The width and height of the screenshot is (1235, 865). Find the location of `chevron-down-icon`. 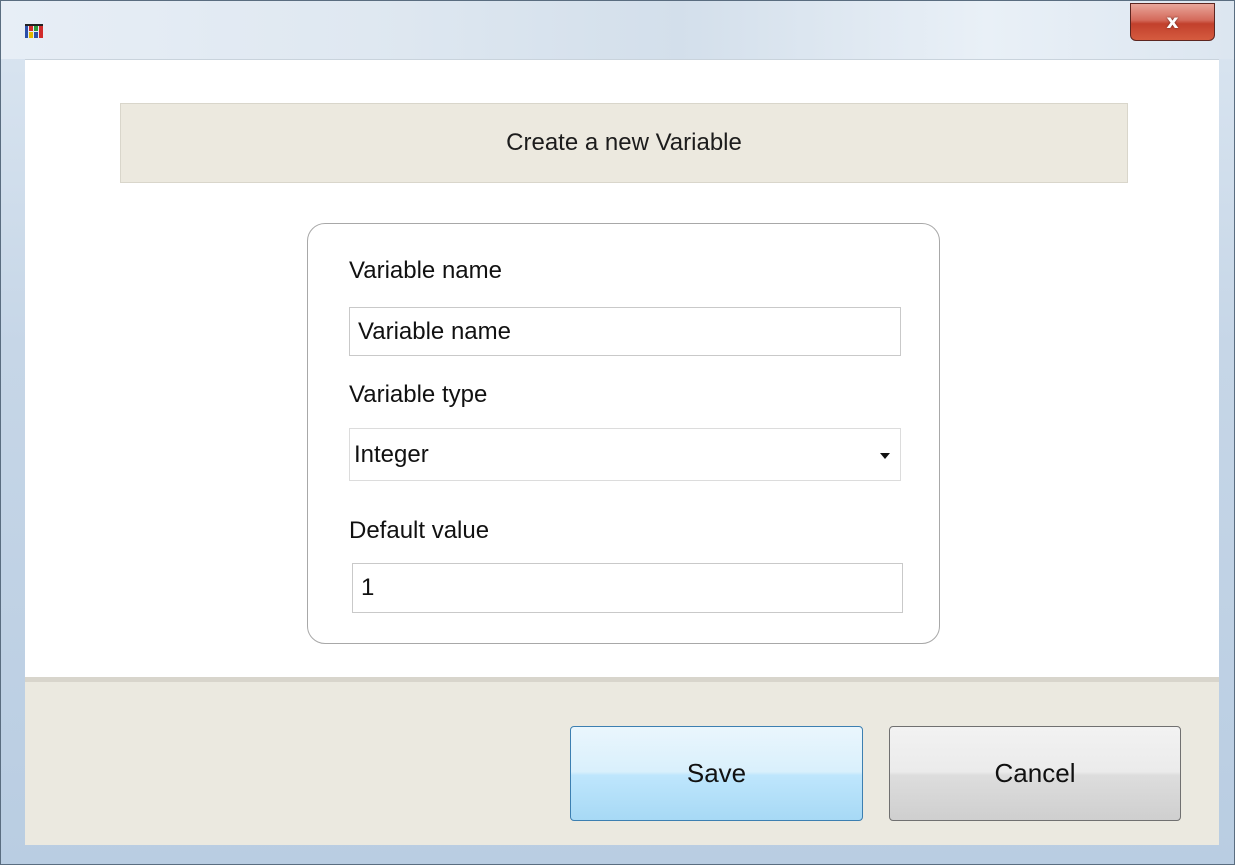

chevron-down-icon is located at coordinates (885, 456).